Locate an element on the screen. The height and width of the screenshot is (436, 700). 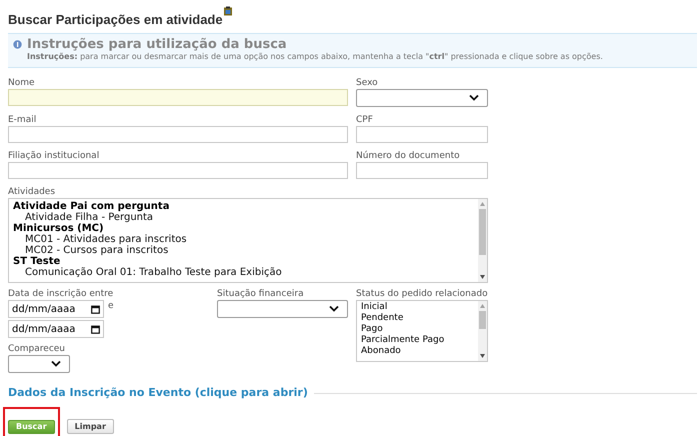
financial-status-select is located at coordinates (282, 309).